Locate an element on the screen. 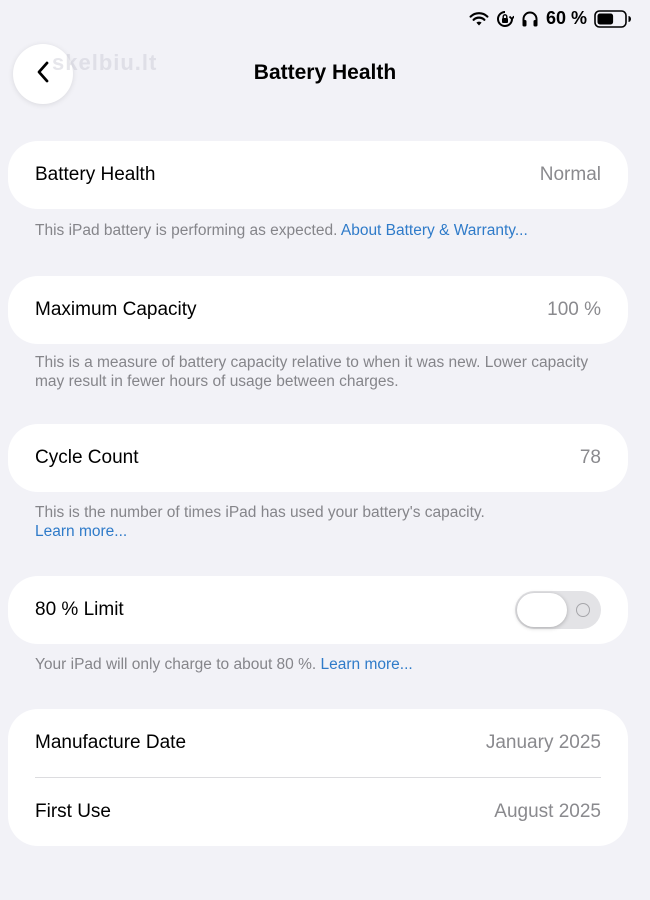  battery-health-row: Battery Health Normal is located at coordinates (318, 175).